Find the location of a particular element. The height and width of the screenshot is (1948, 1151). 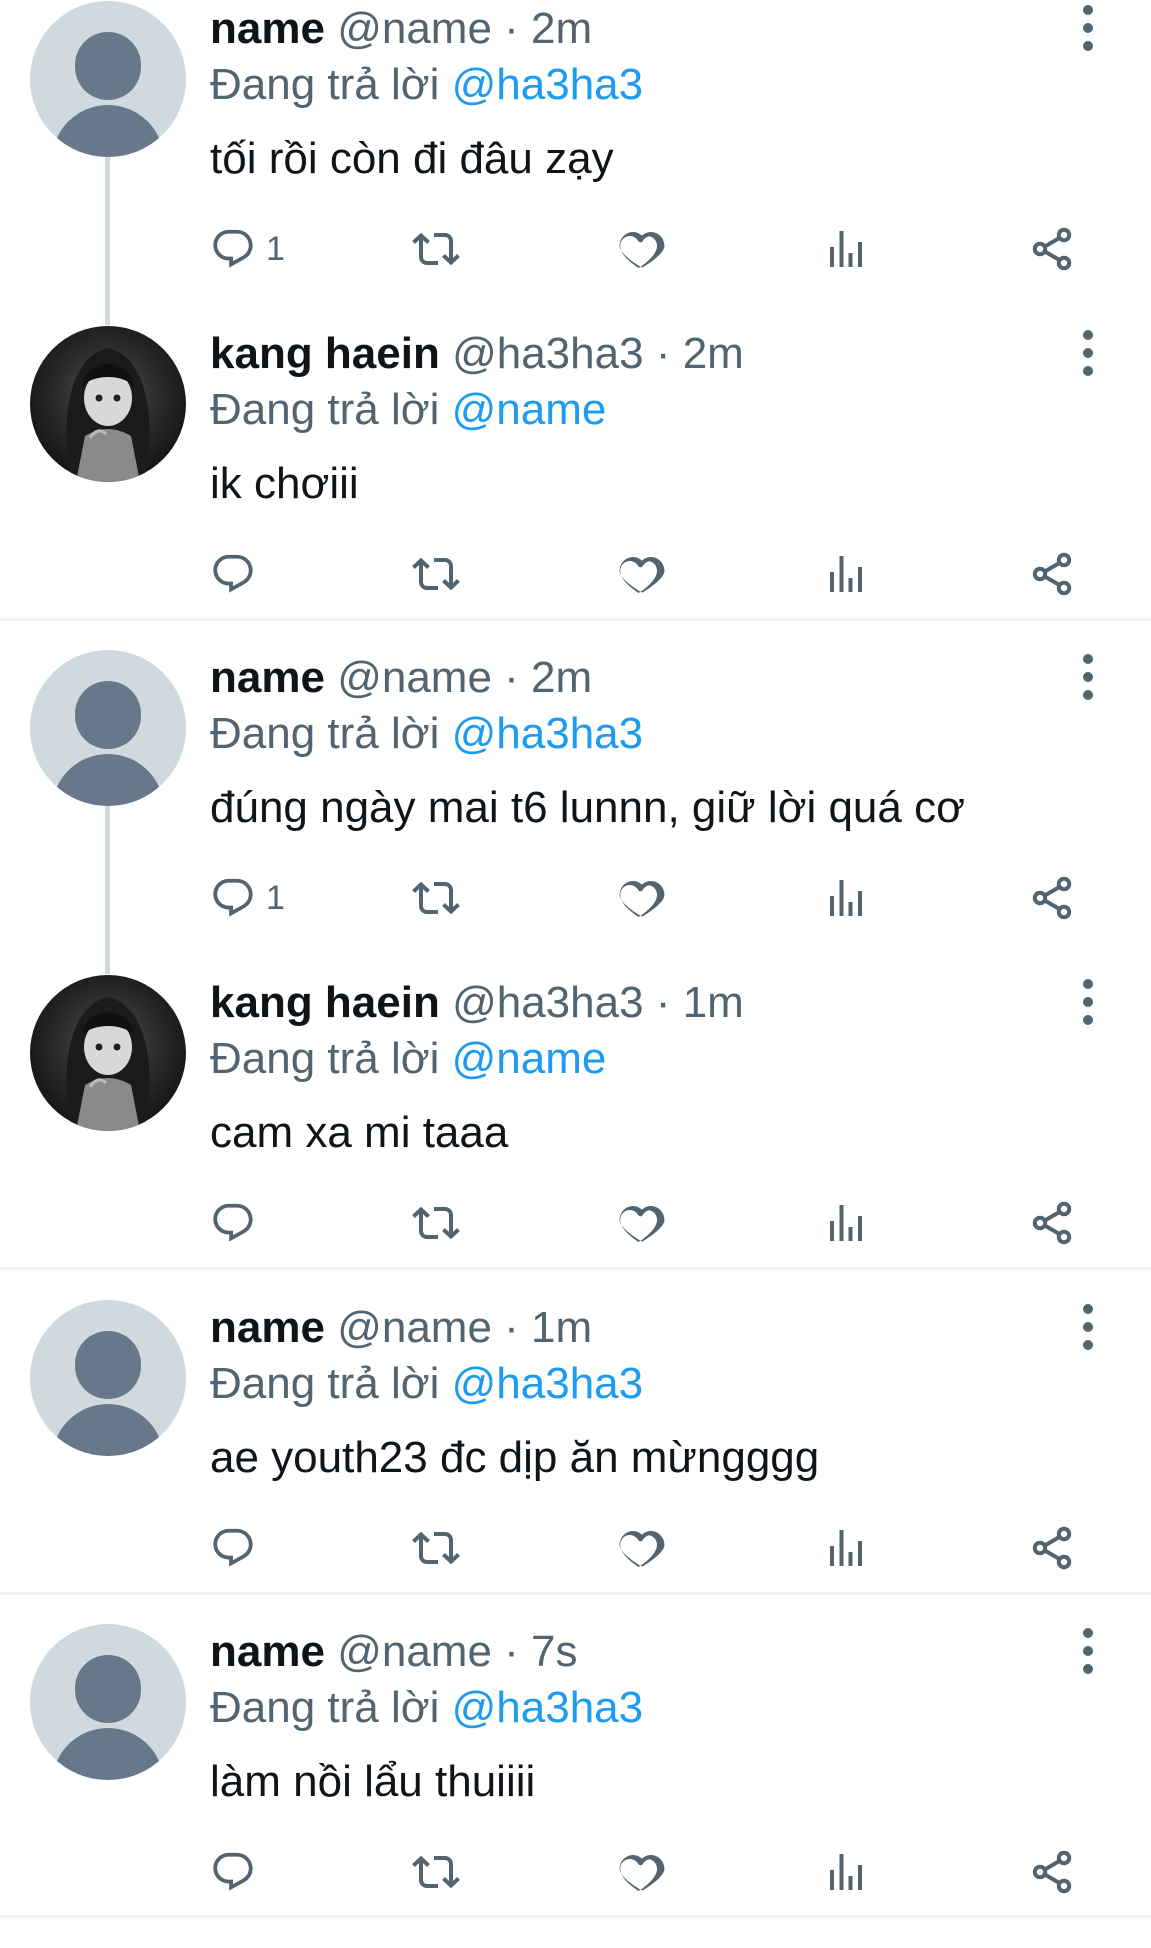

tweet-text: ae youth23 đc dịp ăn mừngggg is located at coordinates (515, 1457).